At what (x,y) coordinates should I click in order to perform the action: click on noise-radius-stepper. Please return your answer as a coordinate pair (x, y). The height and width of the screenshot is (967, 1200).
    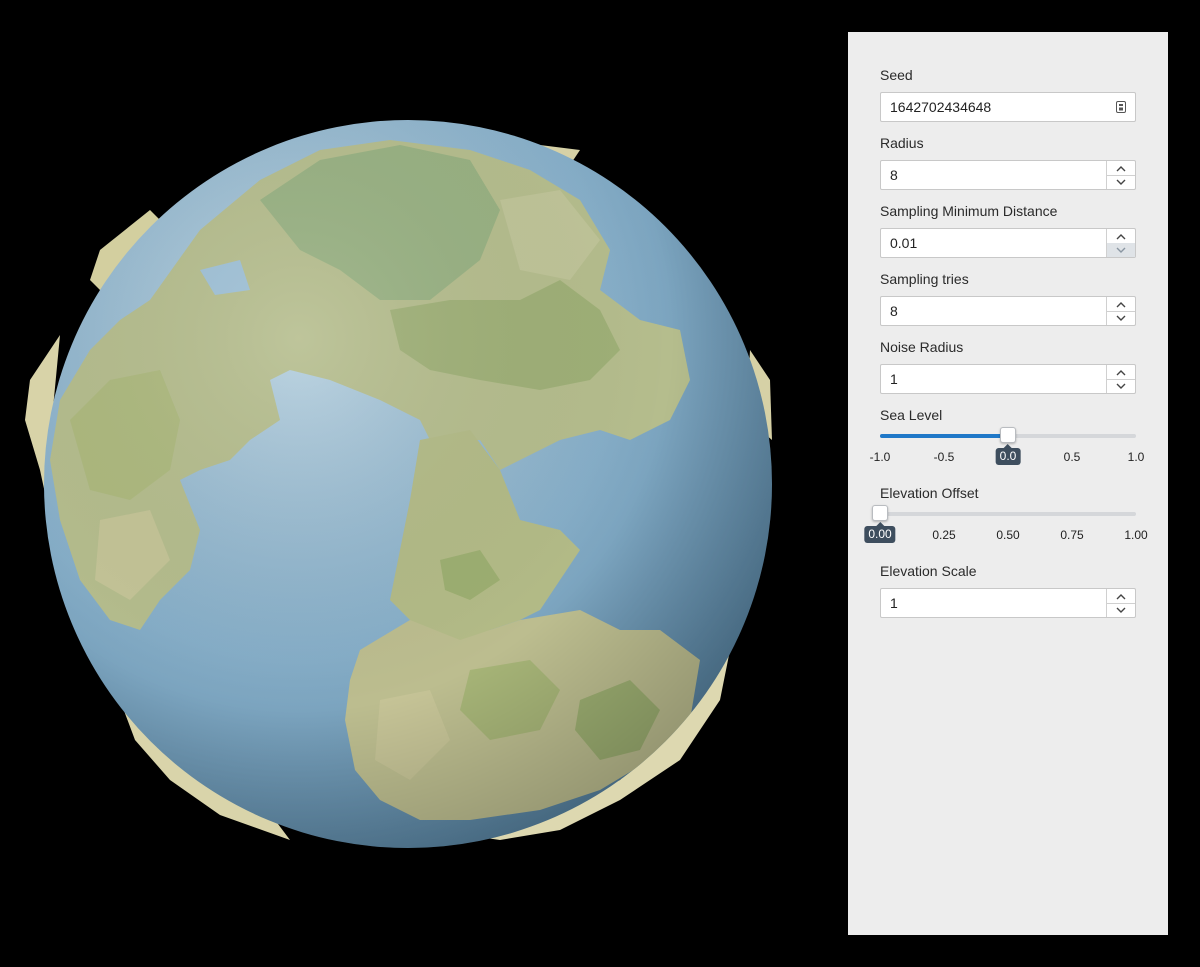
    Looking at the image, I should click on (1120, 379).